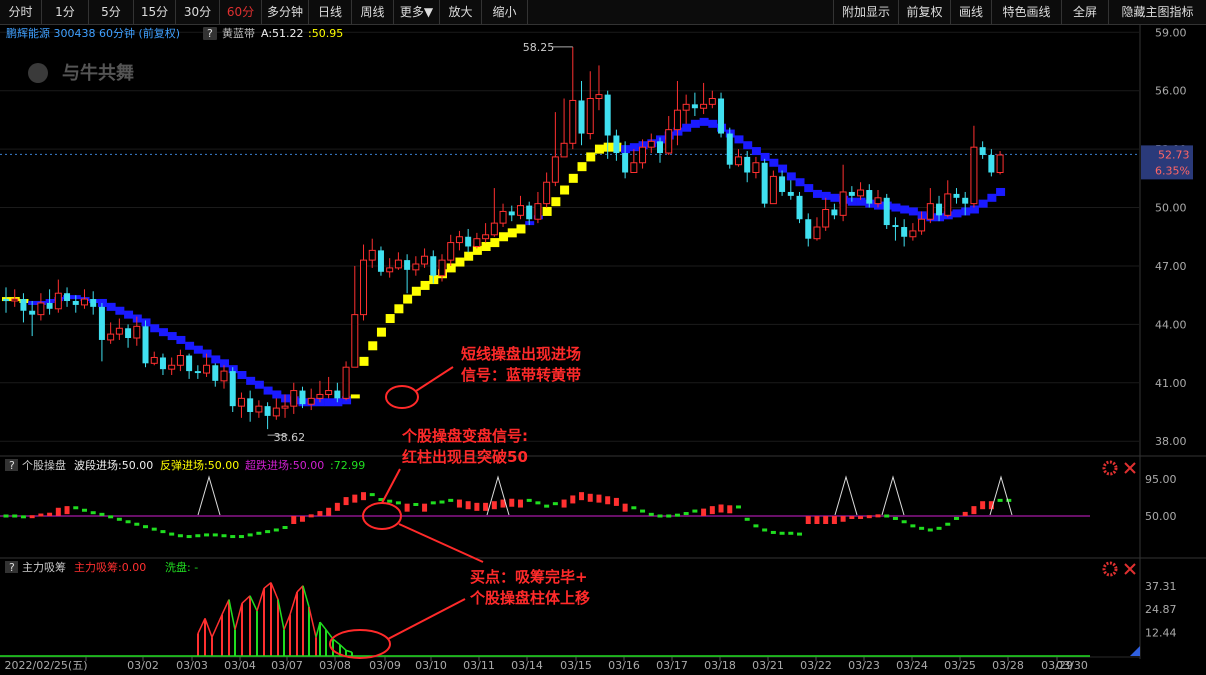 Image resolution: width=1206 pixels, height=675 pixels. What do you see at coordinates (330, 12) in the screenshot?
I see `tab-daily: 日线` at bounding box center [330, 12].